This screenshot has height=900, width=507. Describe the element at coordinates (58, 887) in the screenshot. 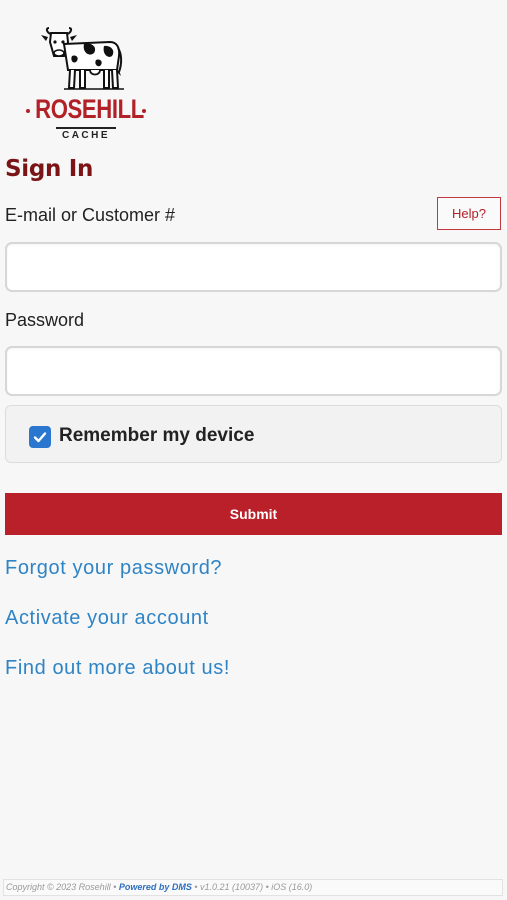

I see `copyright-text: Copyright © 2023 Rosehill` at that location.